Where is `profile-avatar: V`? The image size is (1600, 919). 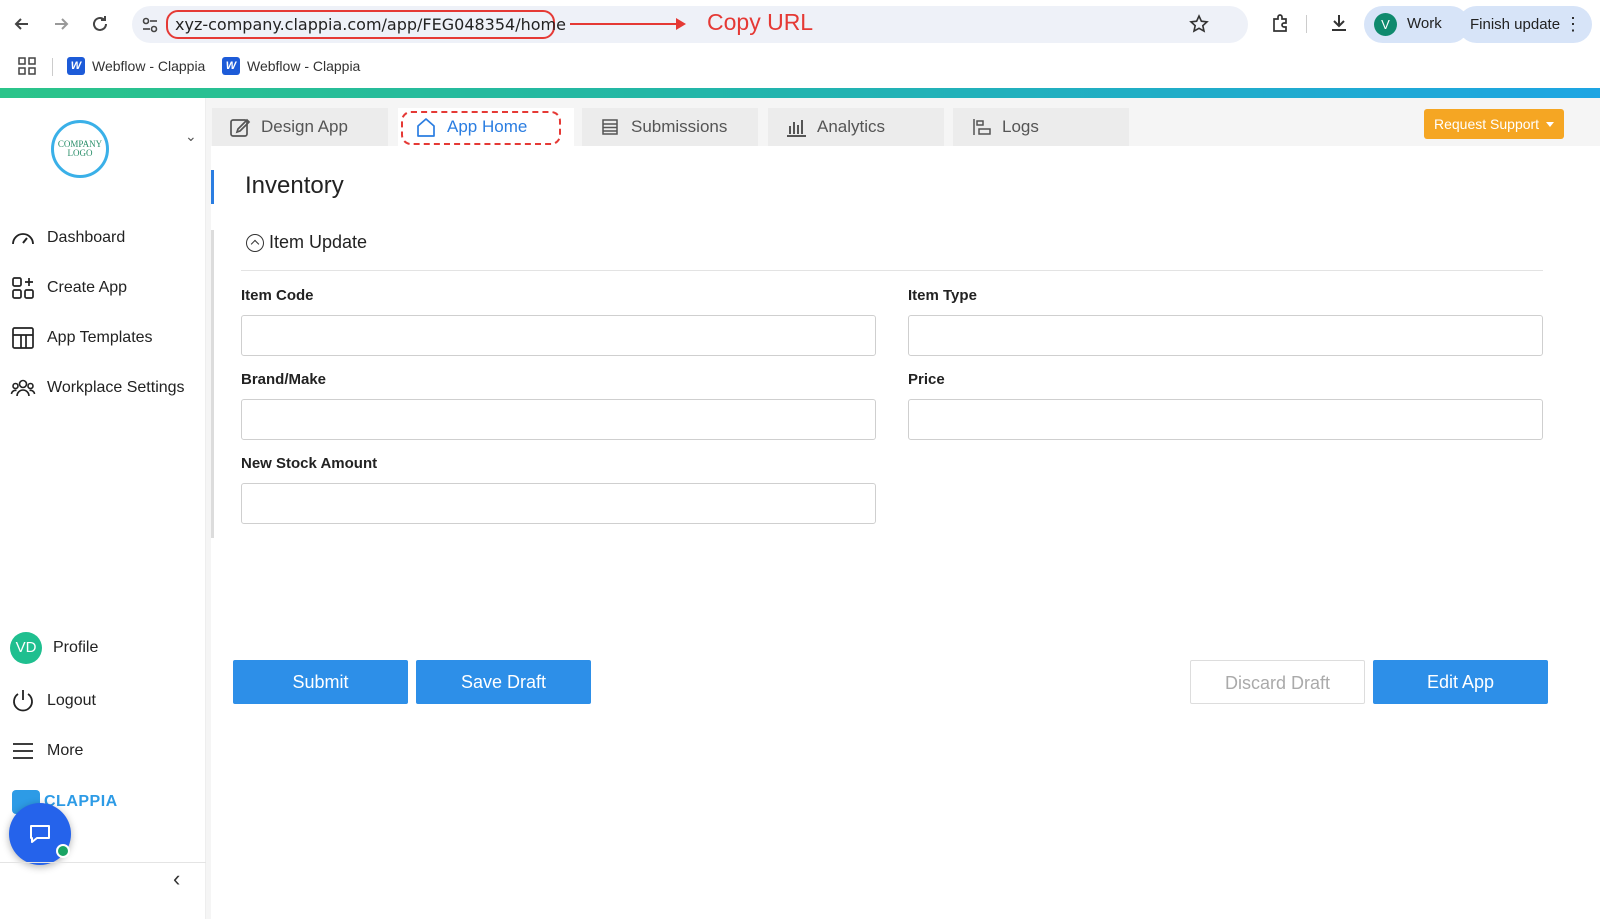 profile-avatar: V is located at coordinates (1385, 24).